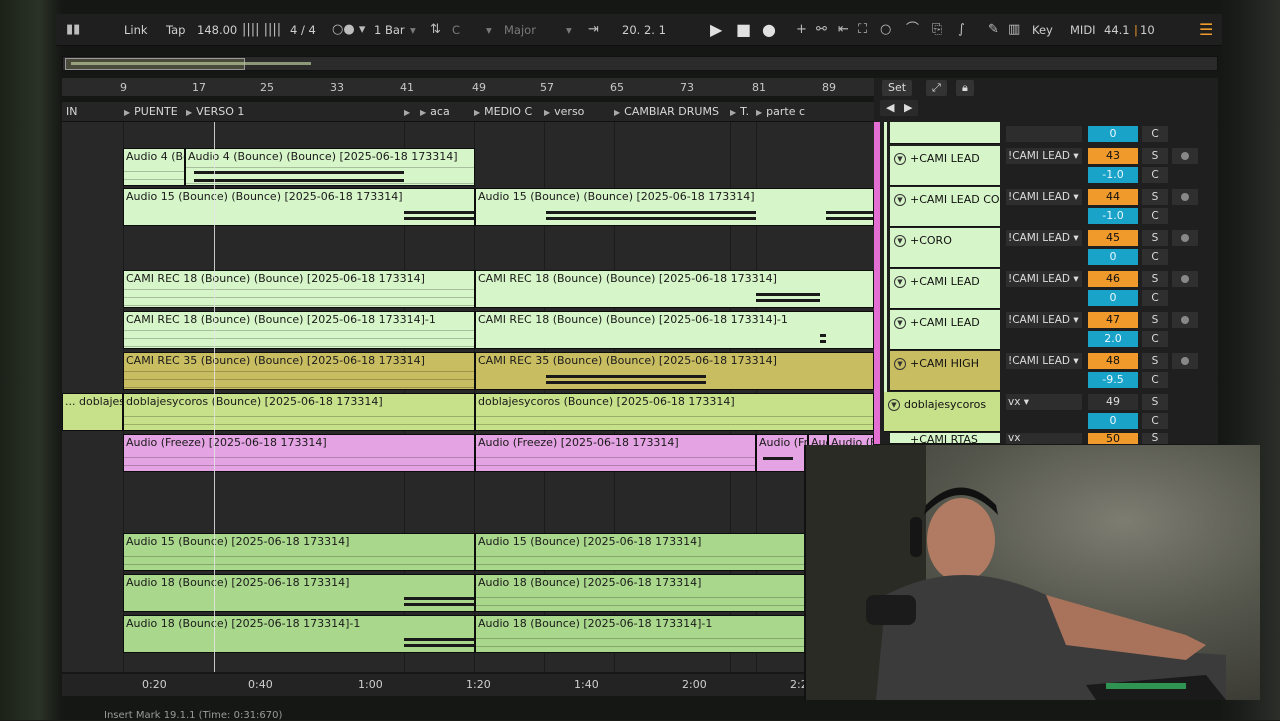 The height and width of the screenshot is (721, 1280). Describe the element at coordinates (945, 438) in the screenshot. I see `track-header: +CAMI RTAS` at that location.